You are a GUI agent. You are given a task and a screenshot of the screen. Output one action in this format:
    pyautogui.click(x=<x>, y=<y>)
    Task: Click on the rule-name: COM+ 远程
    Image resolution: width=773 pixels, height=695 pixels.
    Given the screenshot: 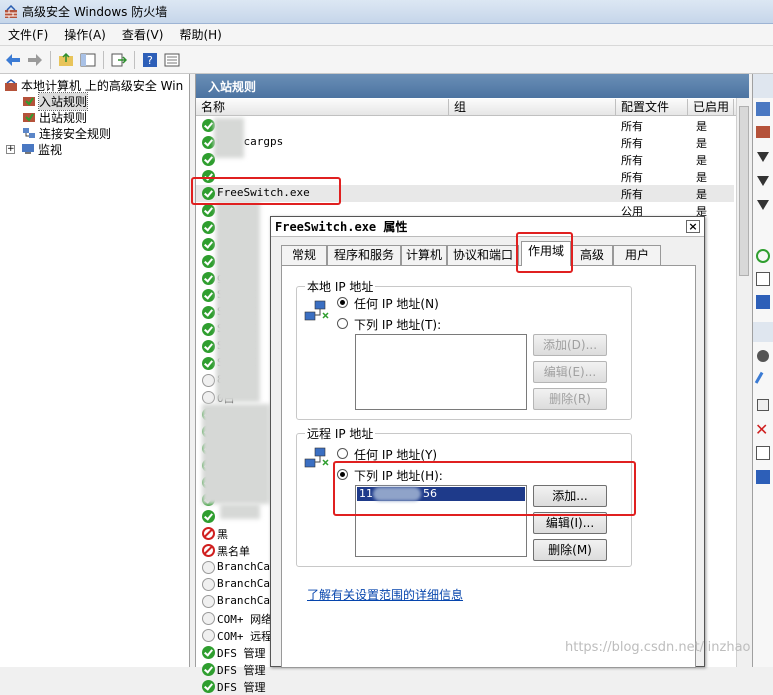 What is the action you would take?
    pyautogui.click(x=245, y=636)
    